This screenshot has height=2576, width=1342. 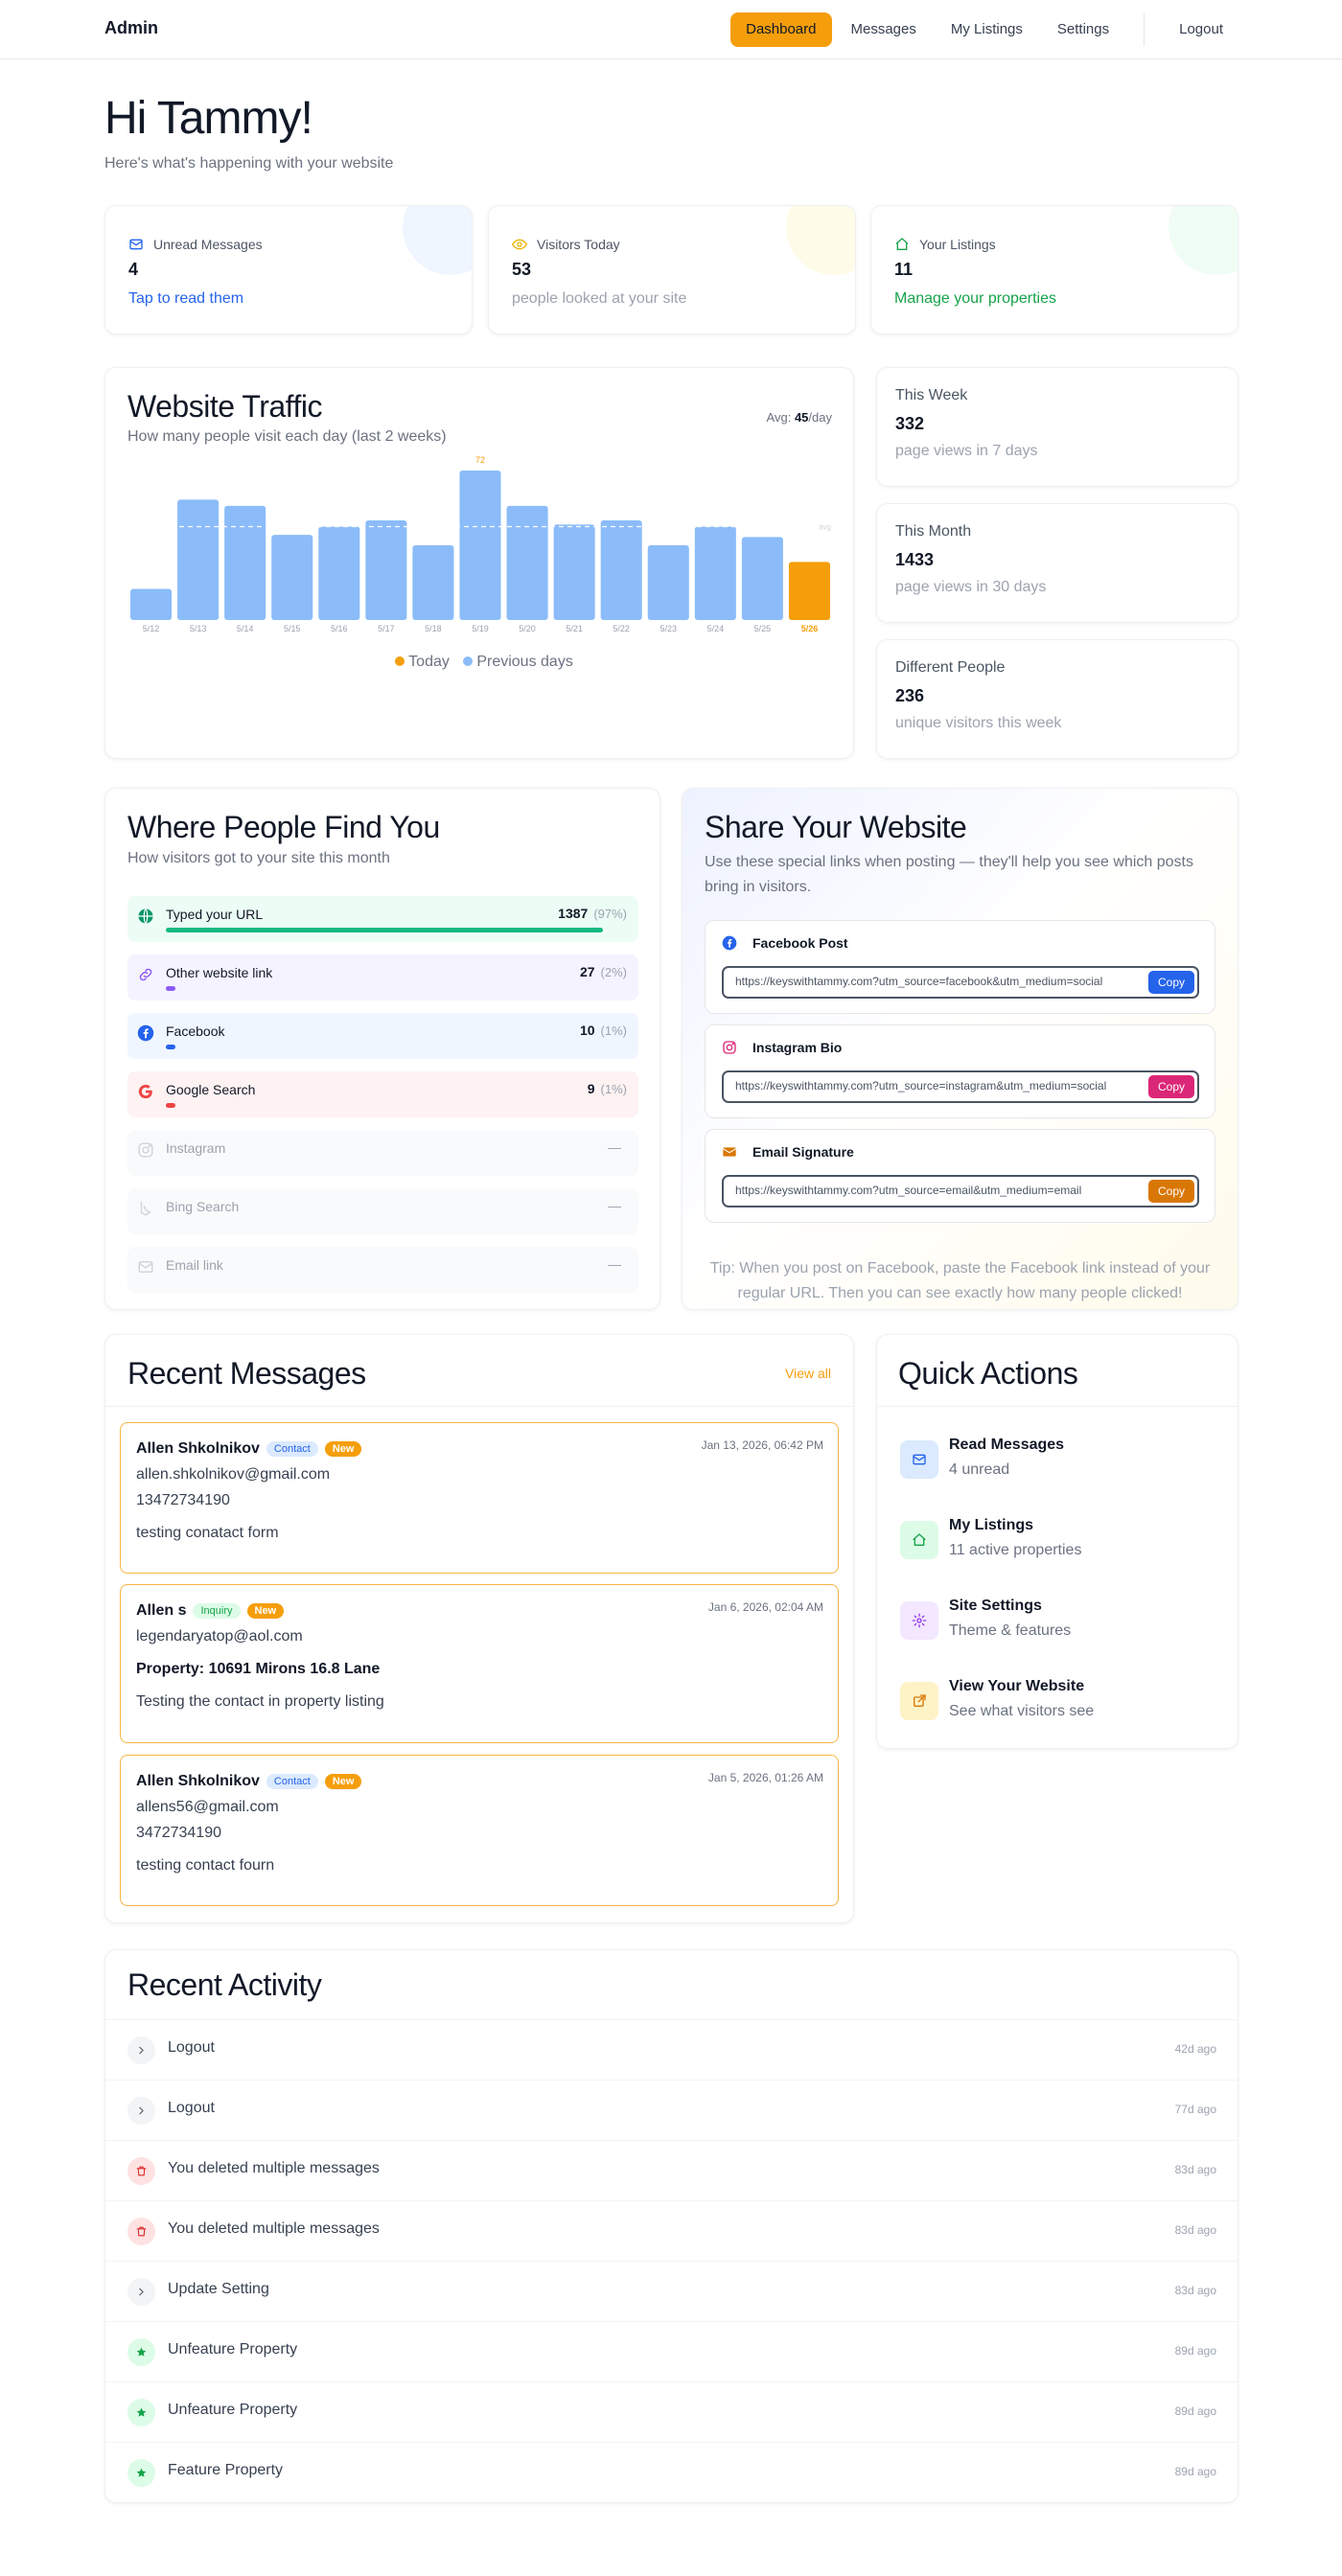 What do you see at coordinates (884, 29) in the screenshot?
I see `nav-messages: Messages` at bounding box center [884, 29].